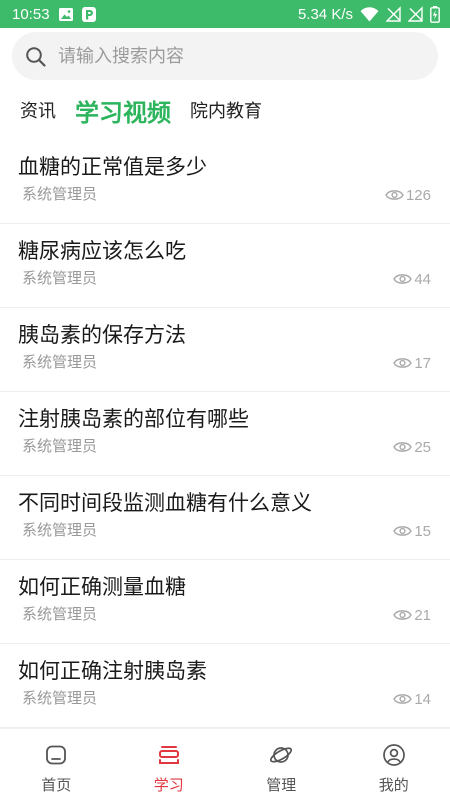 The height and width of the screenshot is (800, 450). Describe the element at coordinates (394, 755) in the screenshot. I see `user-icon` at that location.